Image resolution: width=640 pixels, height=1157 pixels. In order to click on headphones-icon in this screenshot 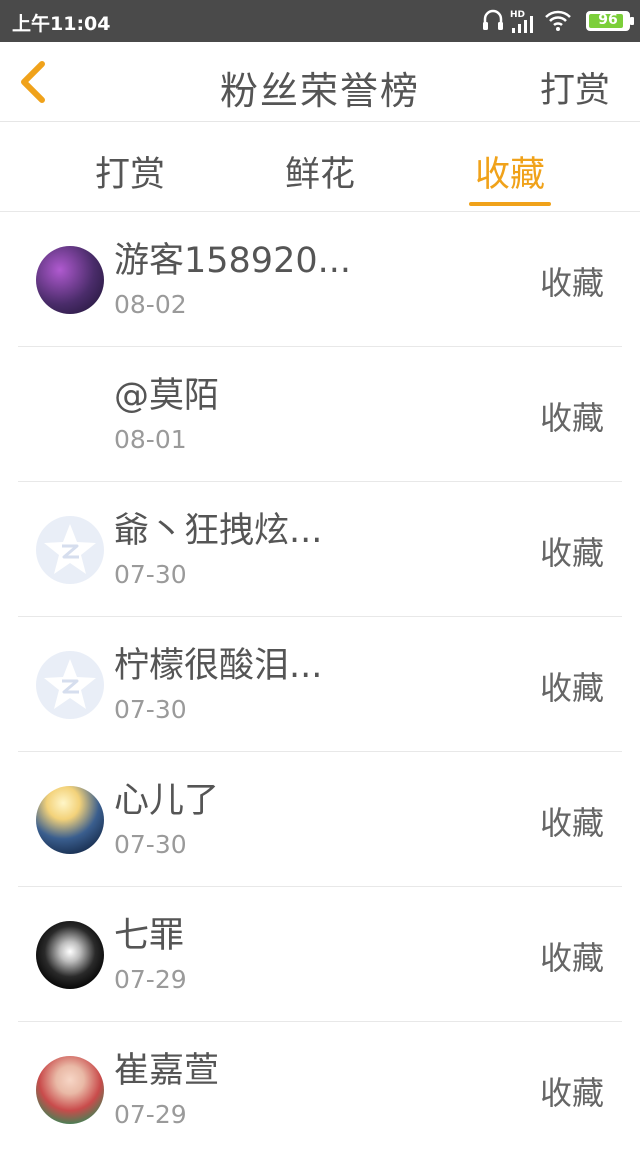, I will do `click(493, 19)`.